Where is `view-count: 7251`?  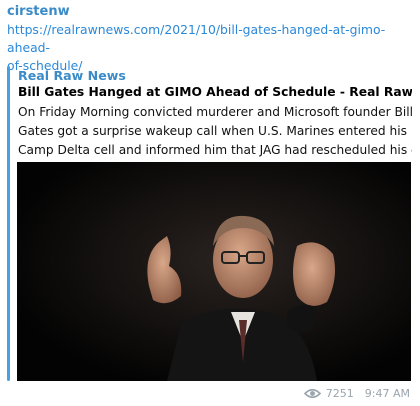
view-count: 7251 is located at coordinates (339, 393).